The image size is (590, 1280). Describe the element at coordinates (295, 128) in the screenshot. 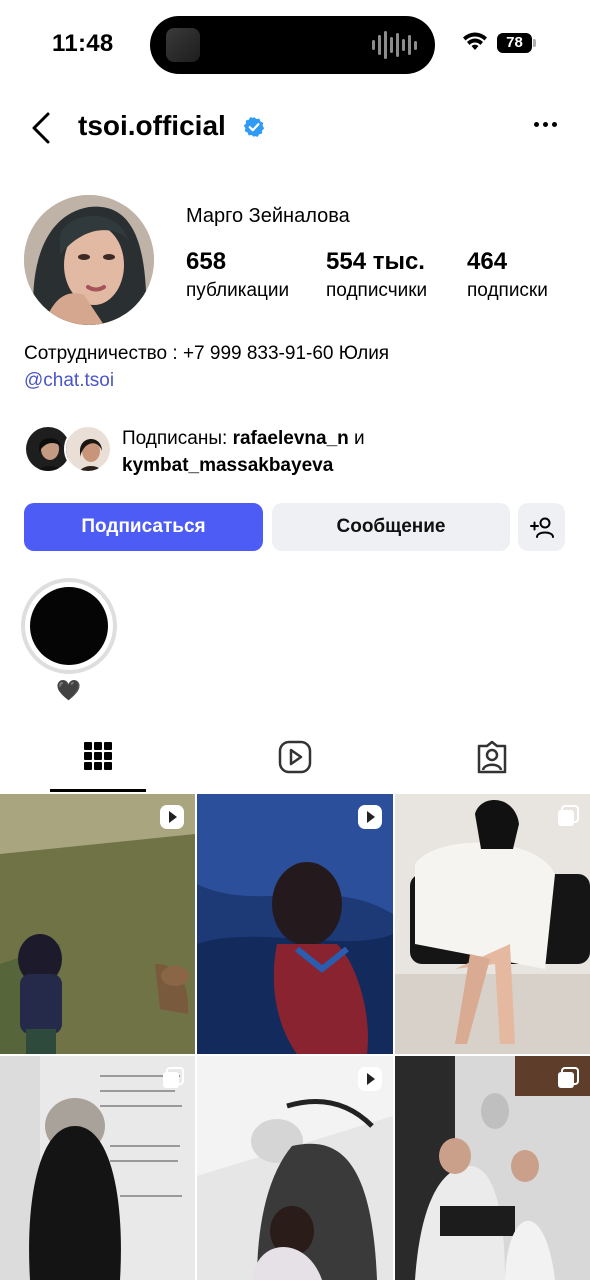

I see `profile-header: tsoi.official` at that location.